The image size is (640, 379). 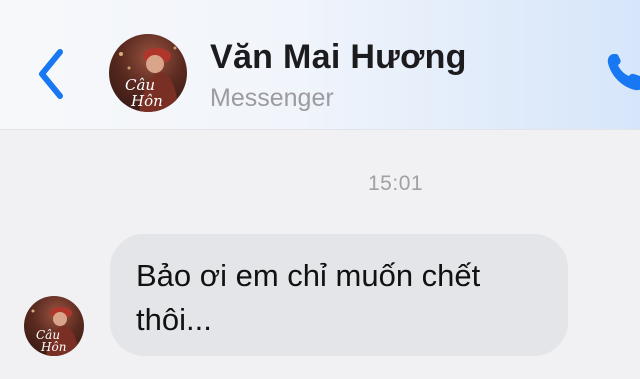 I want to click on call-button, so click(x=622, y=72).